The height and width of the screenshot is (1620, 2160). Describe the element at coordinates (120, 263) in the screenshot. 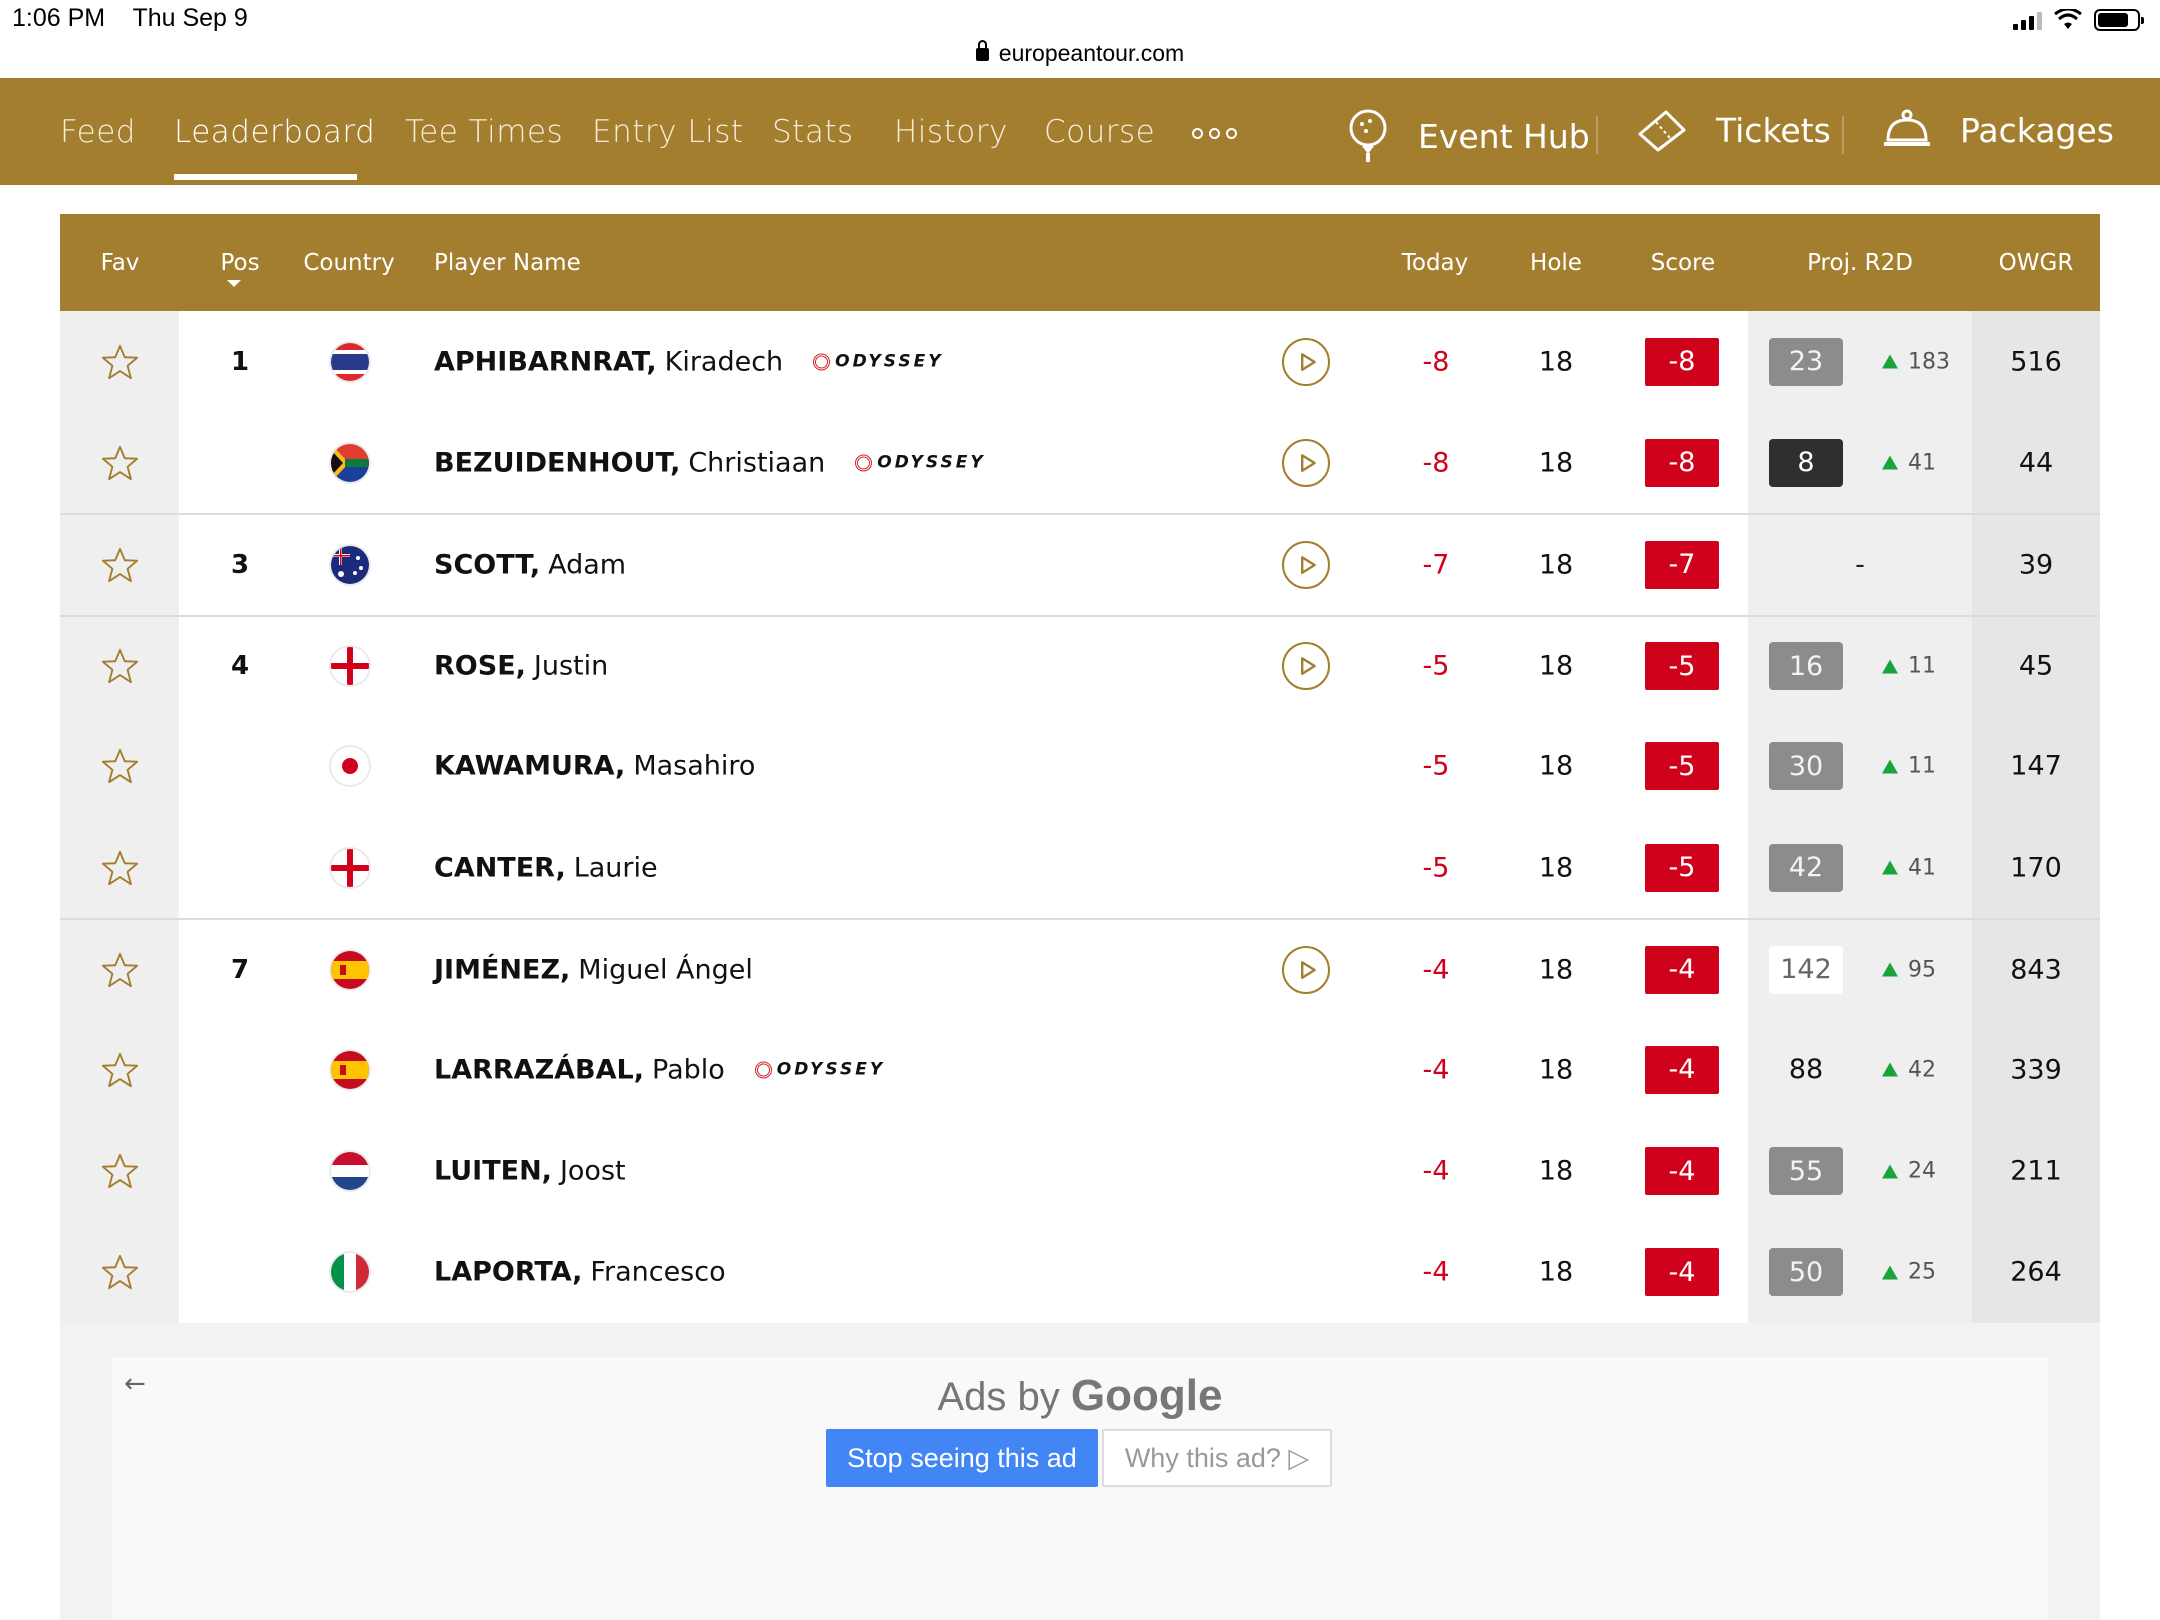

I see `header-fav: Fav` at that location.